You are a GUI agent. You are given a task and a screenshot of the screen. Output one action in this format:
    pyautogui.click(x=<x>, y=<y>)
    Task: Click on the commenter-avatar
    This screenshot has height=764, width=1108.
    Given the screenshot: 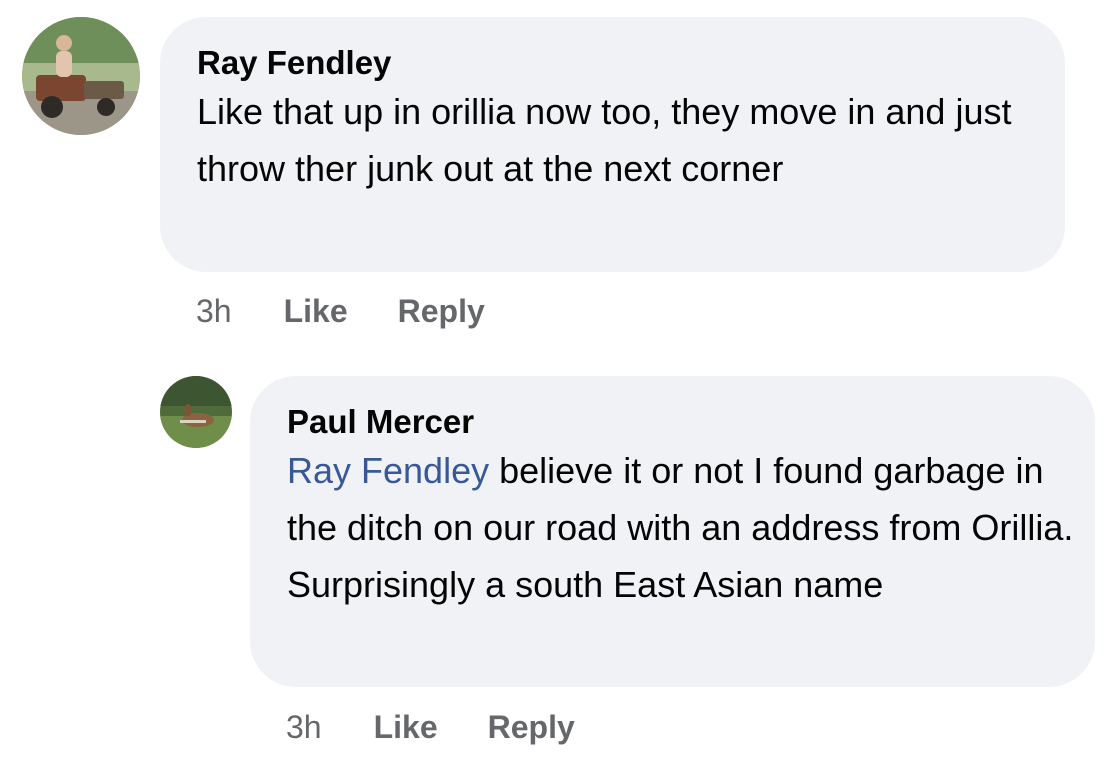 What is the action you would take?
    pyautogui.click(x=81, y=76)
    